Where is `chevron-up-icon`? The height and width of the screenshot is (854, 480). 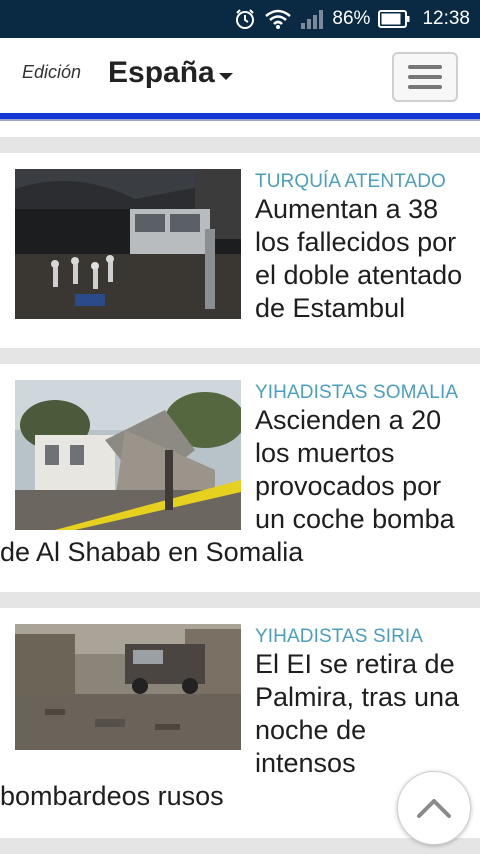 chevron-up-icon is located at coordinates (434, 808).